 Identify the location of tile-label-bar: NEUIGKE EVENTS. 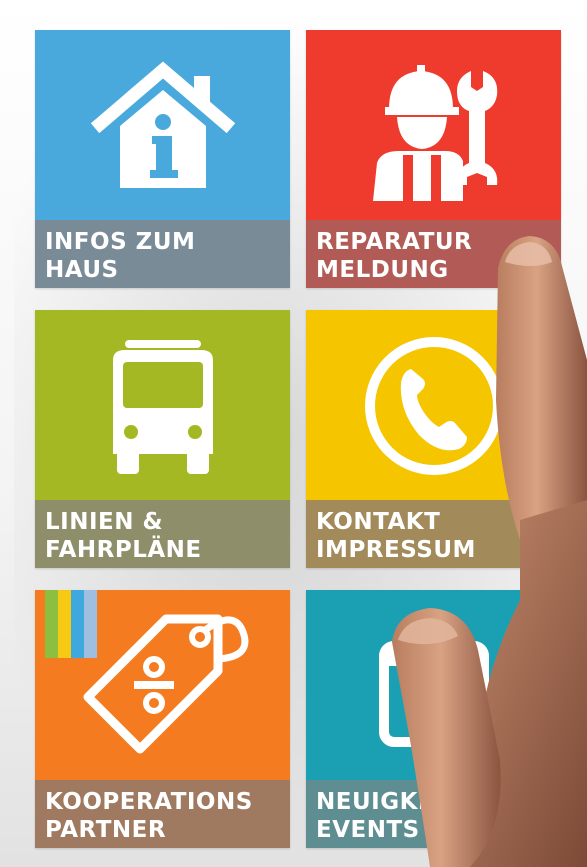
(433, 814).